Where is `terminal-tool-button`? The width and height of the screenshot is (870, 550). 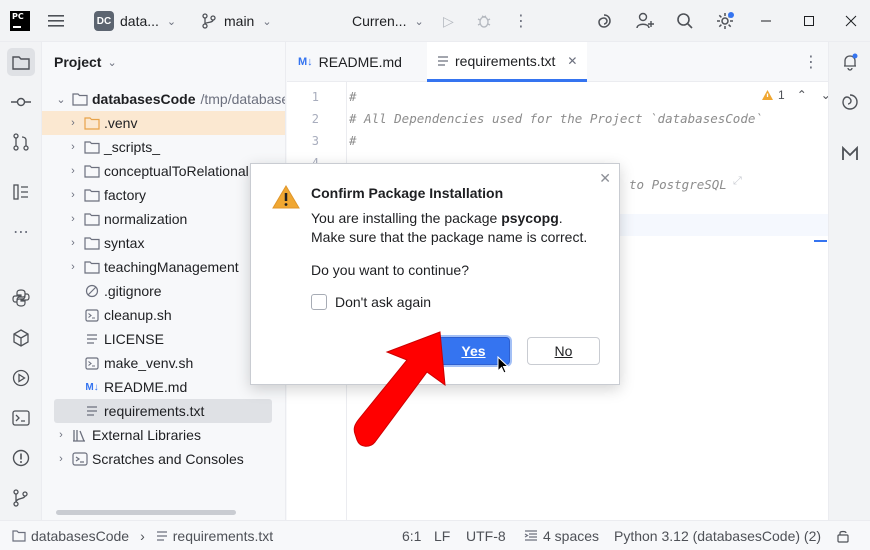
terminal-tool-button is located at coordinates (21, 418).